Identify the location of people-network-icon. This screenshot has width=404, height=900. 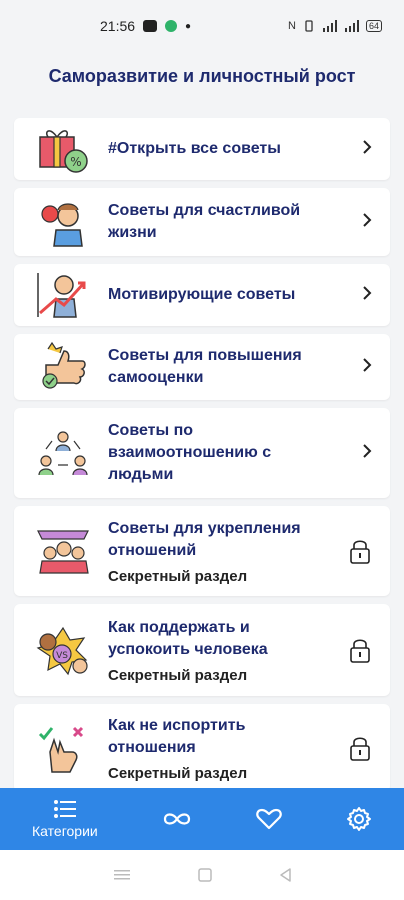
(63, 453).